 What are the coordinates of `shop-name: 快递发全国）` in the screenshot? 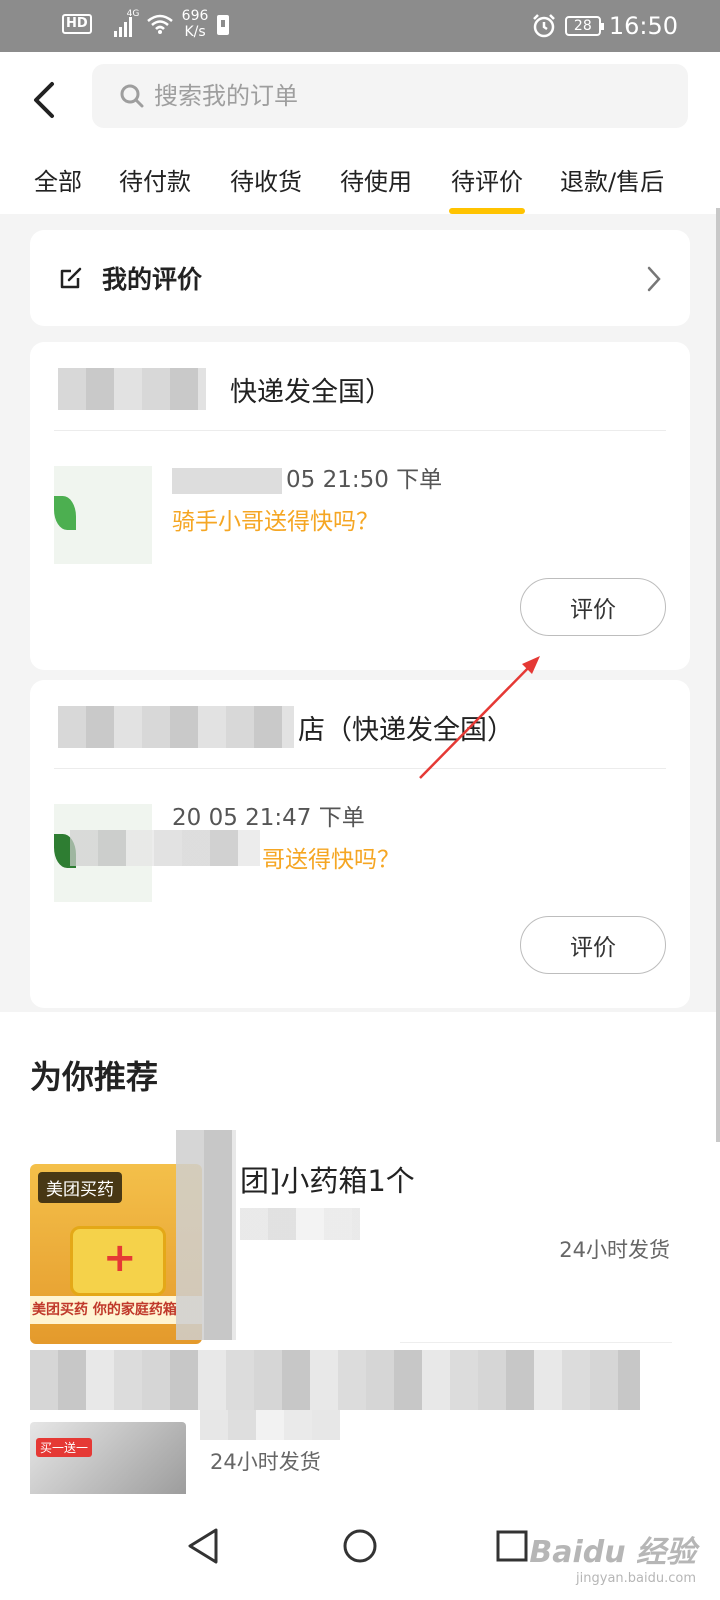 It's located at (358, 389).